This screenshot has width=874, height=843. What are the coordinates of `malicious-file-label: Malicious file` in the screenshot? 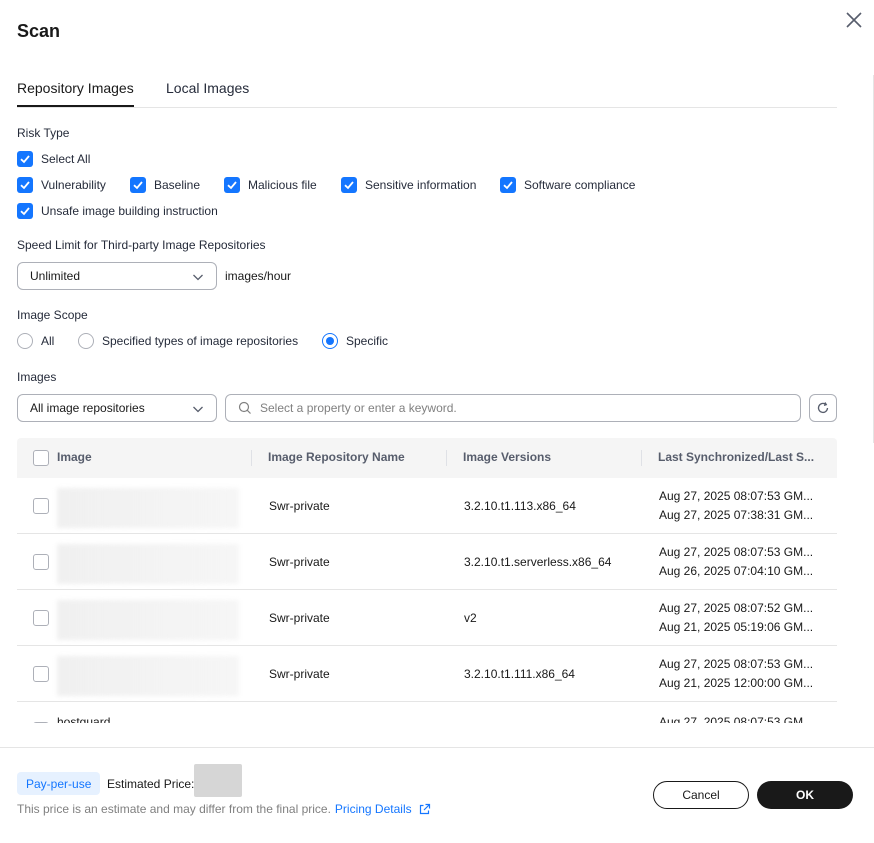 It's located at (282, 185).